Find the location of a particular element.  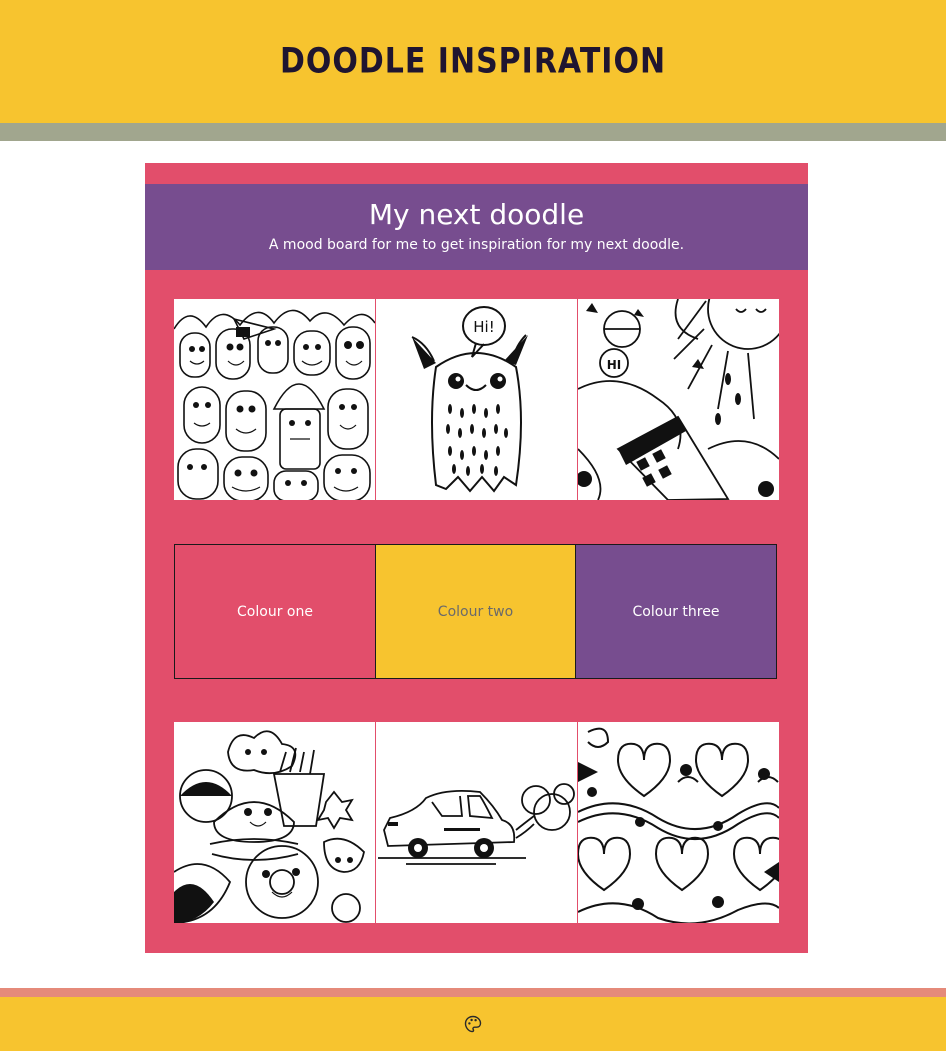

image-row-top: Hi! HI is located at coordinates (476, 399).